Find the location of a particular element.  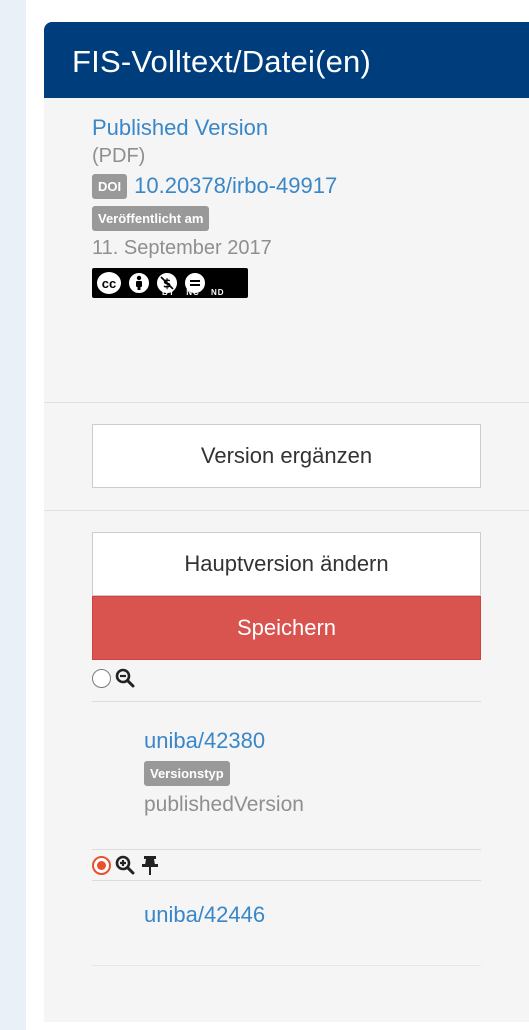

doi-link: 10.20378/irbo-49917 is located at coordinates (235, 186).